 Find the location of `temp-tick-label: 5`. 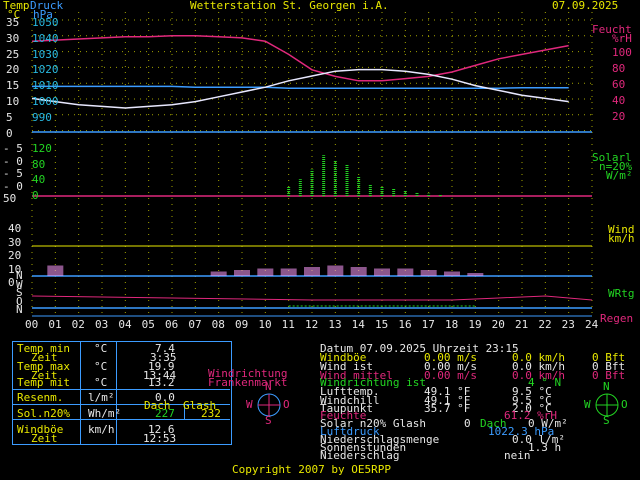

temp-tick-label: 5 is located at coordinates (9, 117).